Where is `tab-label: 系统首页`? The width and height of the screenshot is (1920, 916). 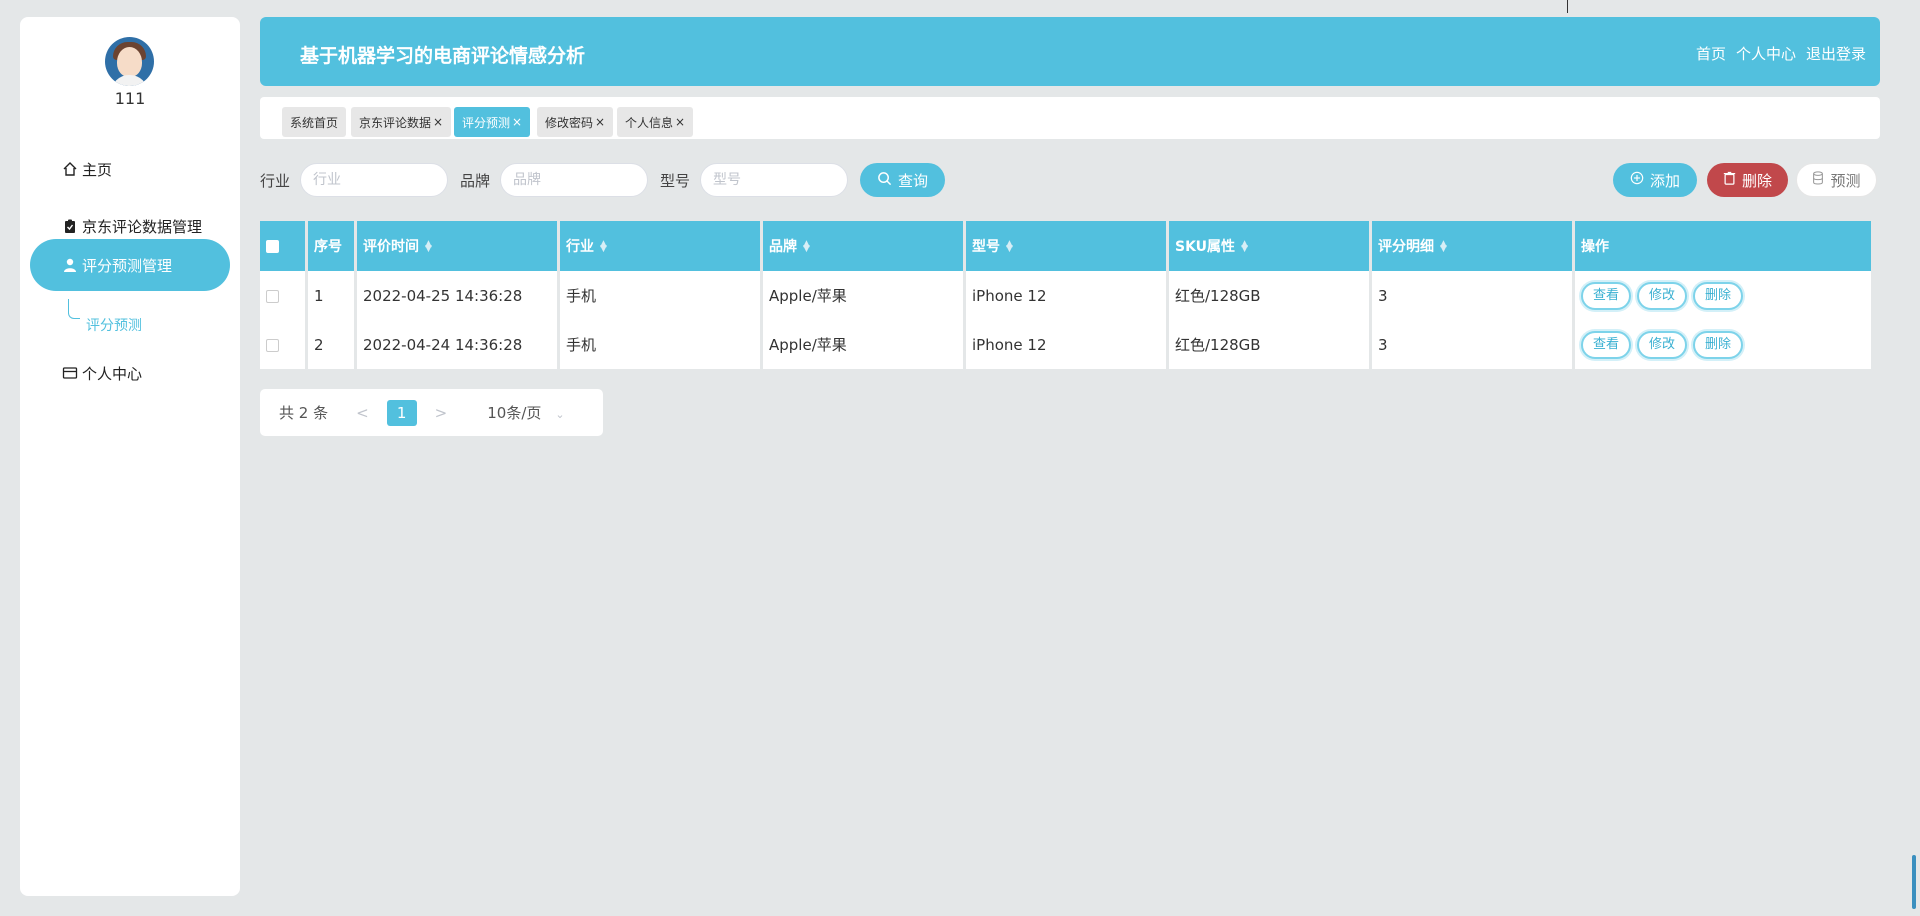 tab-label: 系统首页 is located at coordinates (314, 122).